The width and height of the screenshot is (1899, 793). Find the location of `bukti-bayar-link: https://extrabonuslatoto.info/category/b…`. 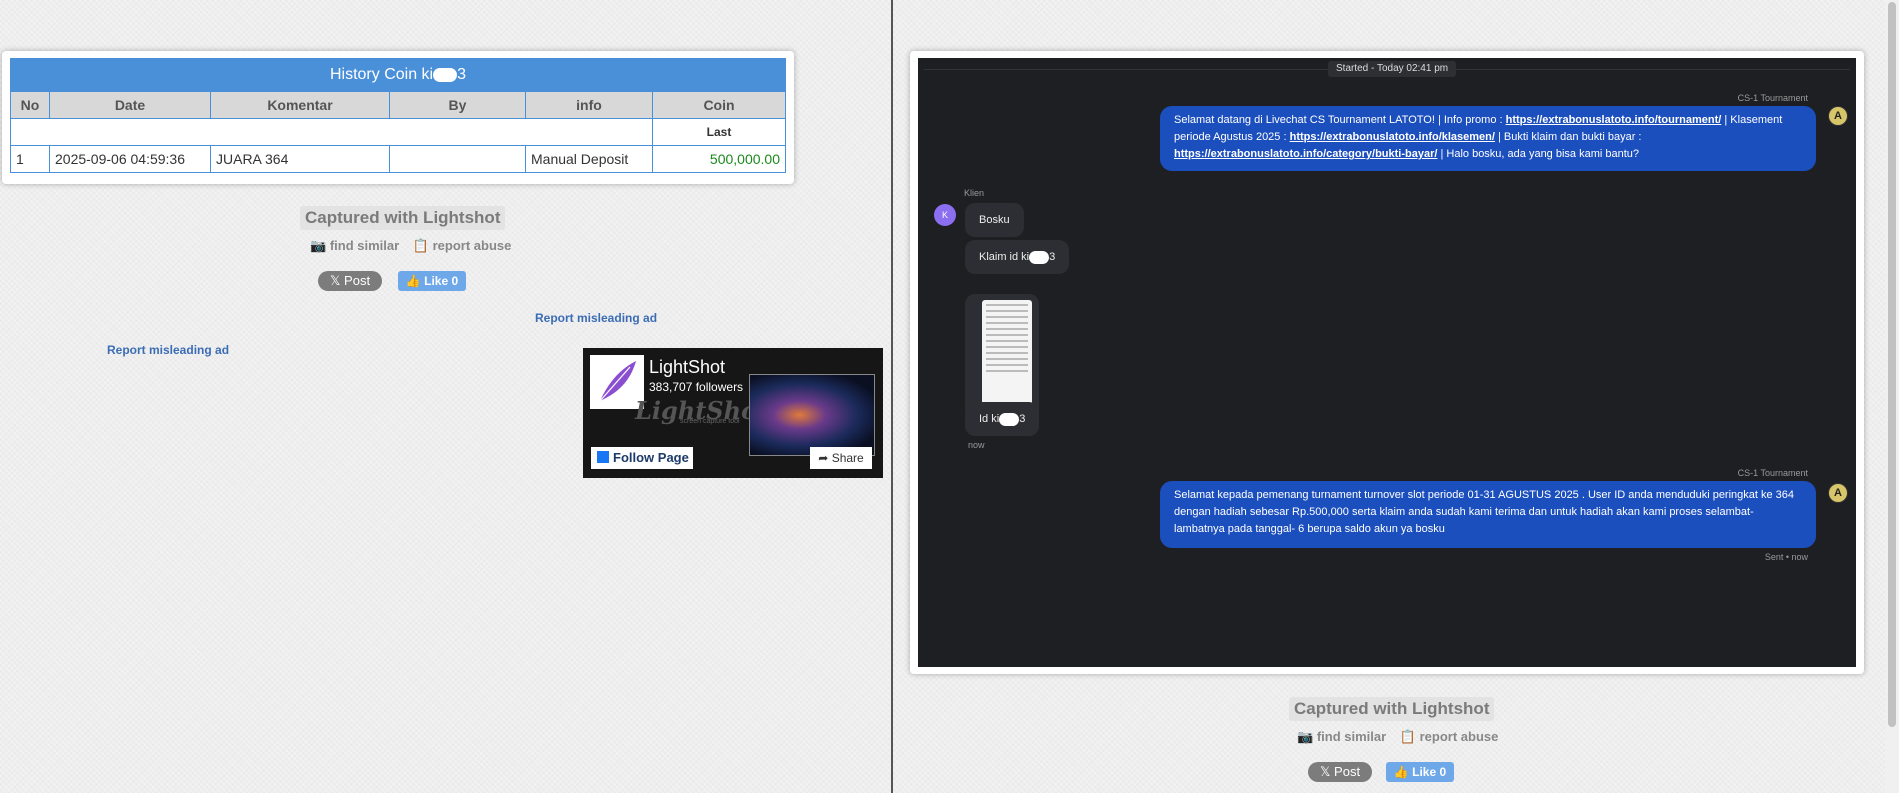

bukti-bayar-link: https://extrabonuslatoto.info/category/b… is located at coordinates (1305, 154).